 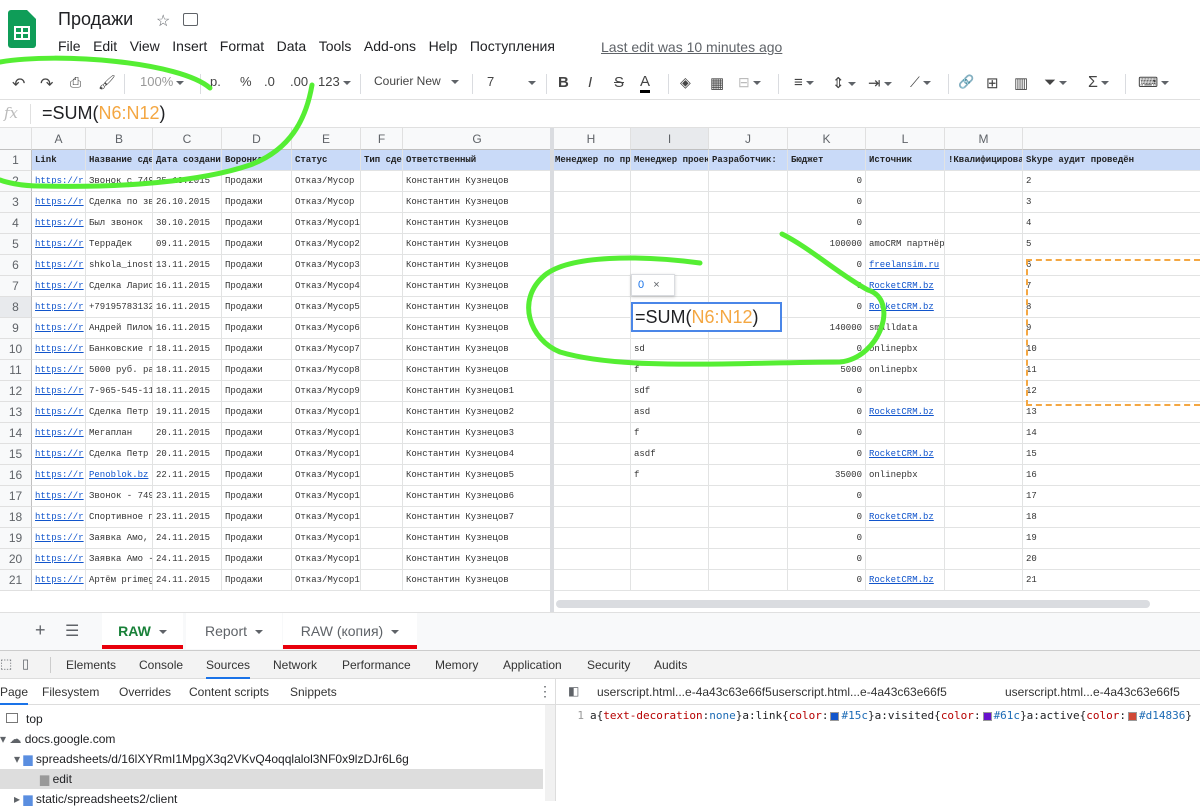 I want to click on table-cell: 5000, so click(x=827, y=370).